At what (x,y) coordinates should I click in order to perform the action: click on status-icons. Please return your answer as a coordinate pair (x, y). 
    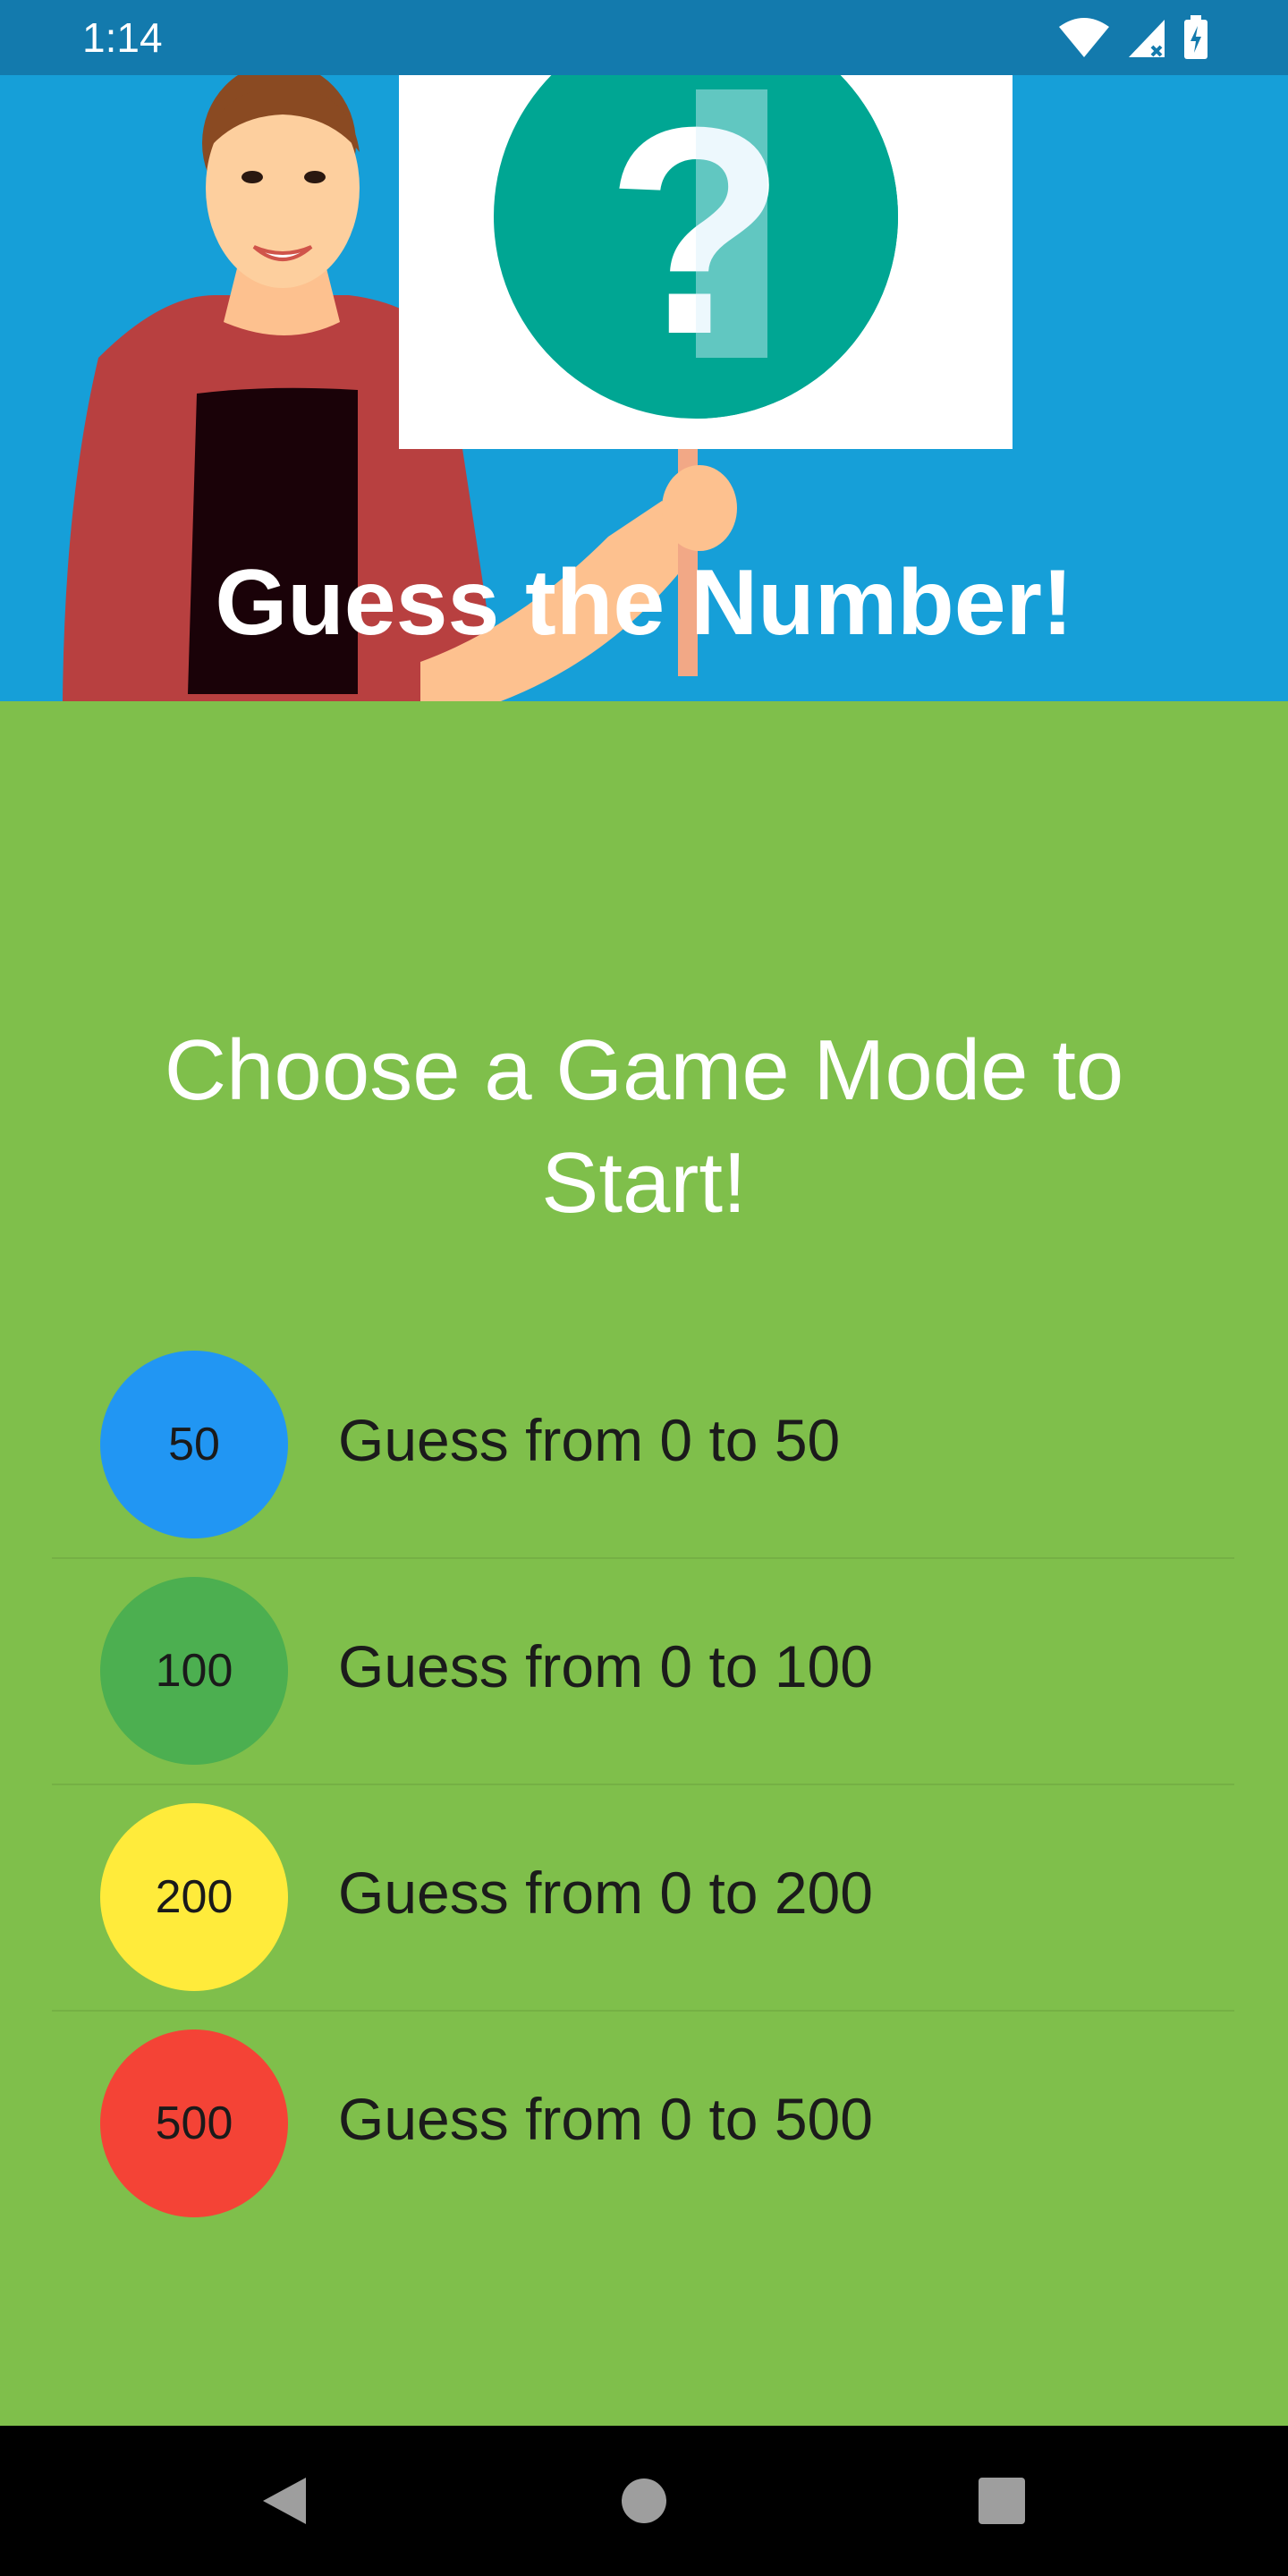
    Looking at the image, I should click on (1133, 37).